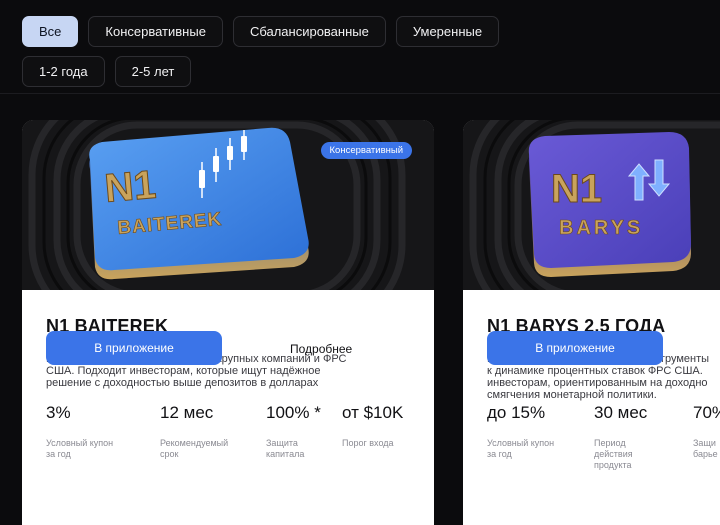  Describe the element at coordinates (107, 71) in the screenshot. I see `term-filters: 1-2 года 2-5 лет` at that location.